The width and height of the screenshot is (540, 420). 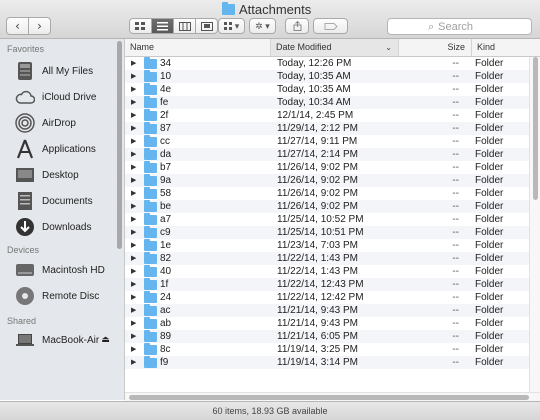 What do you see at coordinates (334, 47) in the screenshot?
I see `column-header-date-modified: Date Modified ⌄` at bounding box center [334, 47].